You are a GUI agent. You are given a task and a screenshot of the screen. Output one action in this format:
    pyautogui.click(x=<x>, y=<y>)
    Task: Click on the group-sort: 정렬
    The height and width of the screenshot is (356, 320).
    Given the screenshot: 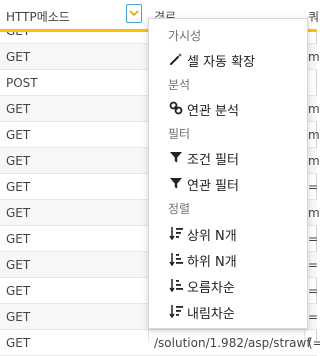 What is the action you would take?
    pyautogui.click(x=179, y=209)
    